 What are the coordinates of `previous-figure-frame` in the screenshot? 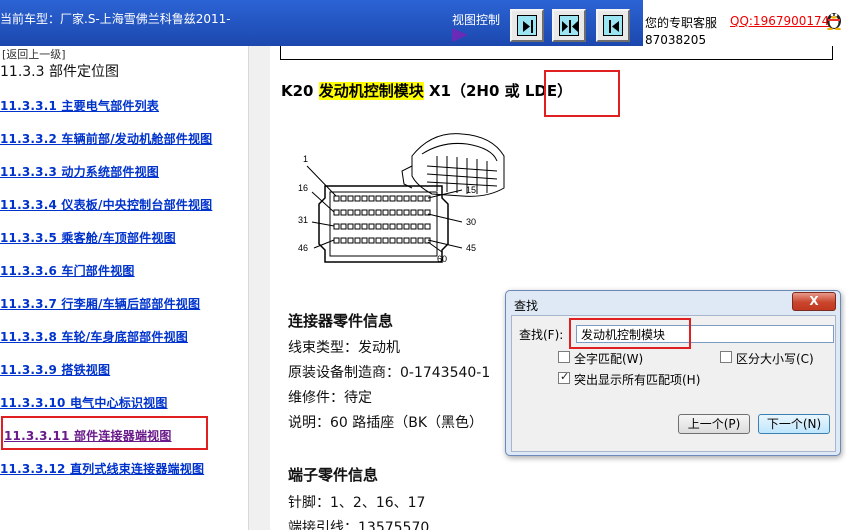 It's located at (556, 53).